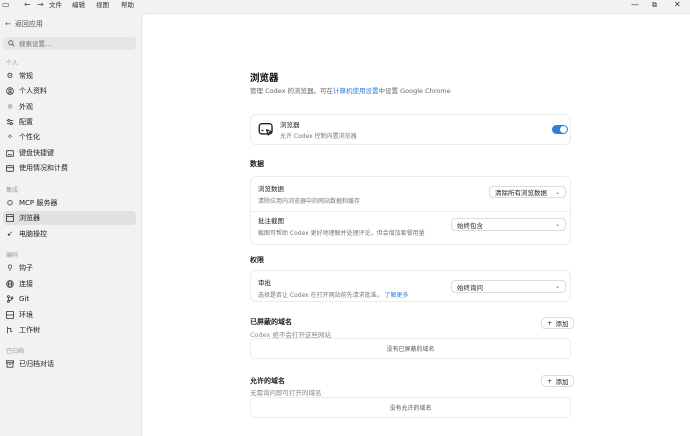  I want to click on back-to-app-link: ← 返回应用, so click(24, 24).